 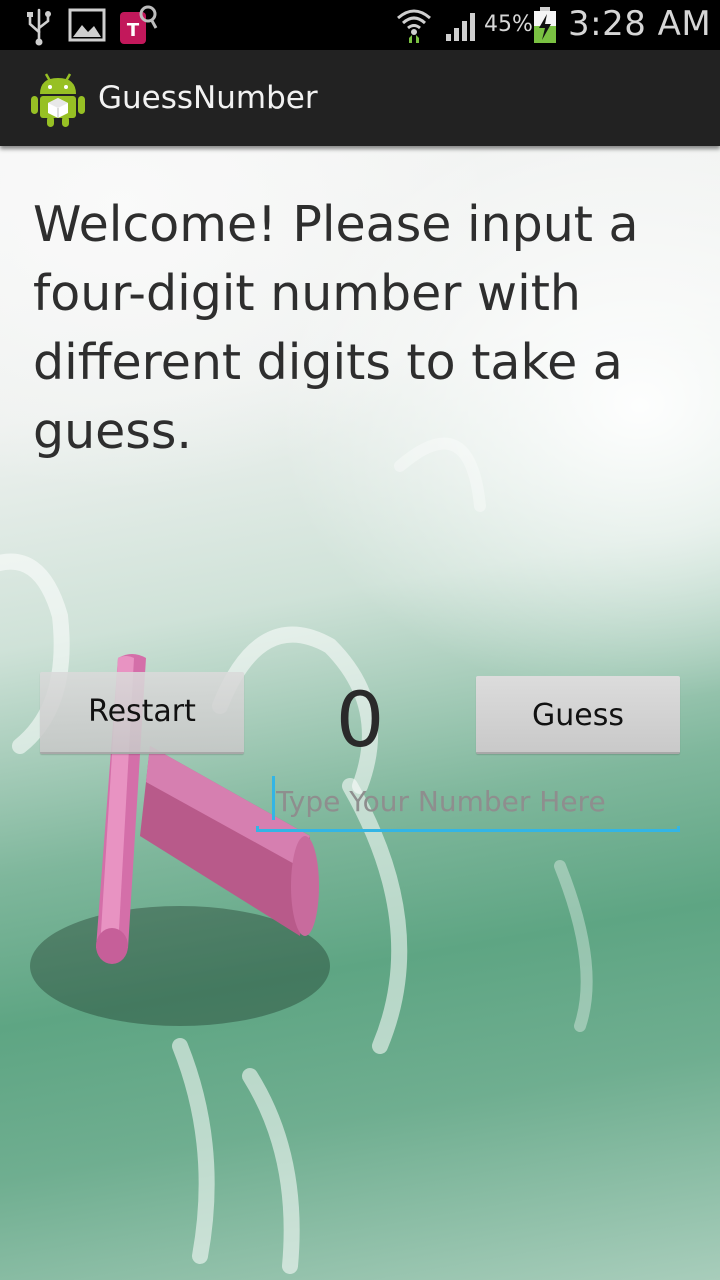 I want to click on action-bar: GuessNumber, so click(x=360, y=98).